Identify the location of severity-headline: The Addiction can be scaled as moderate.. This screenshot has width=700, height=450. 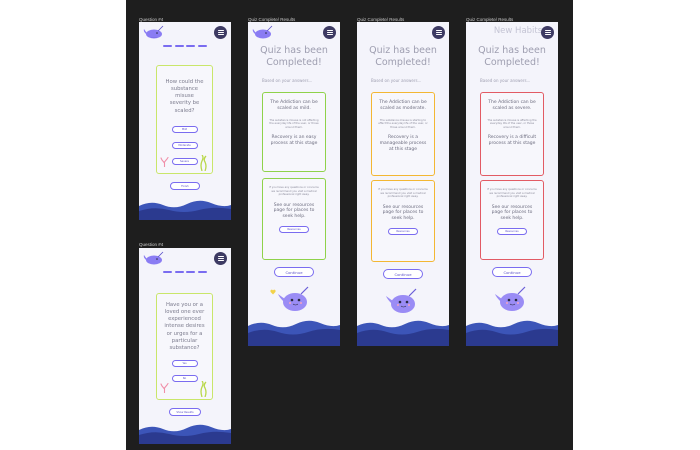
(403, 105).